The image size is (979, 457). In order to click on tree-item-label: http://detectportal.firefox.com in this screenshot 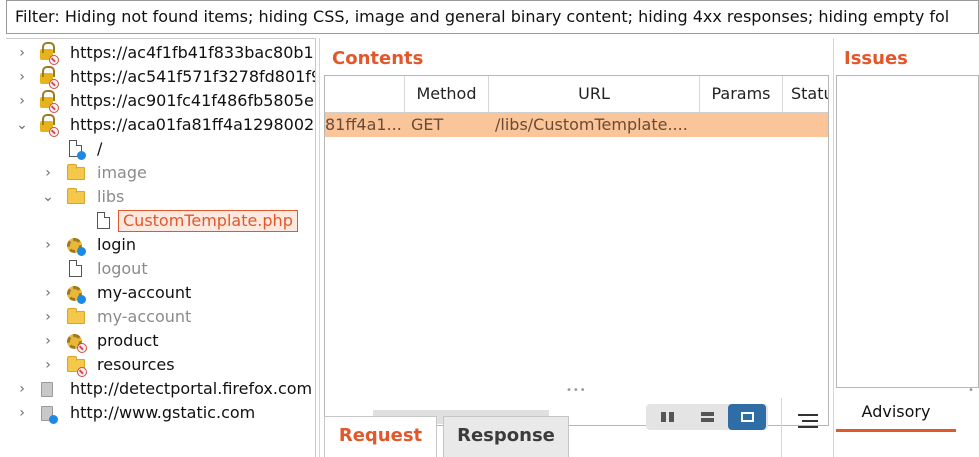, I will do `click(191, 388)`.